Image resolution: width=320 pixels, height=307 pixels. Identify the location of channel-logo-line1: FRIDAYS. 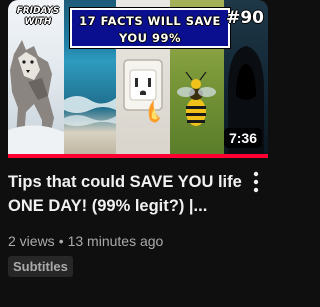
(38, 11).